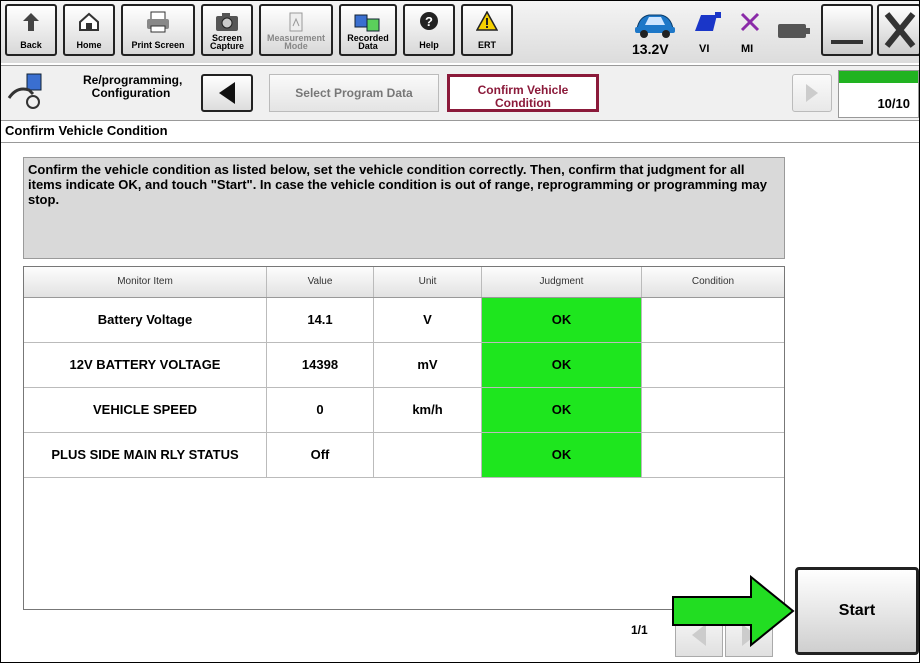 This screenshot has height=663, width=920. Describe the element at coordinates (487, 21) in the screenshot. I see `warning-icon` at that location.